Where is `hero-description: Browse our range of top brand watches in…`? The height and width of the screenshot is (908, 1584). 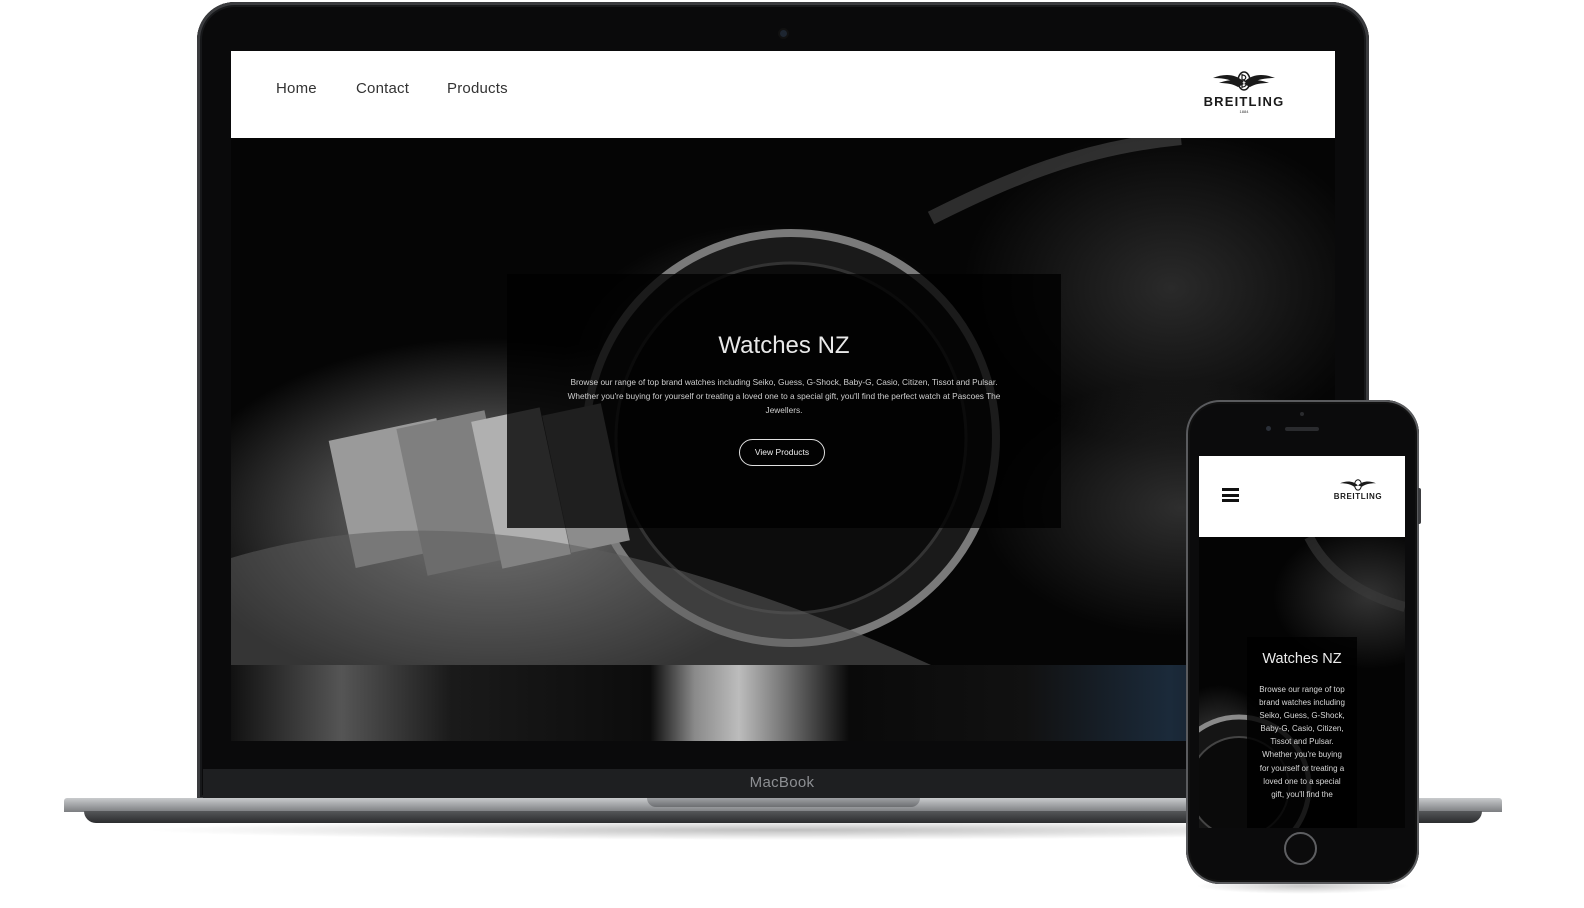 hero-description: Browse our range of top brand watches in… is located at coordinates (784, 396).